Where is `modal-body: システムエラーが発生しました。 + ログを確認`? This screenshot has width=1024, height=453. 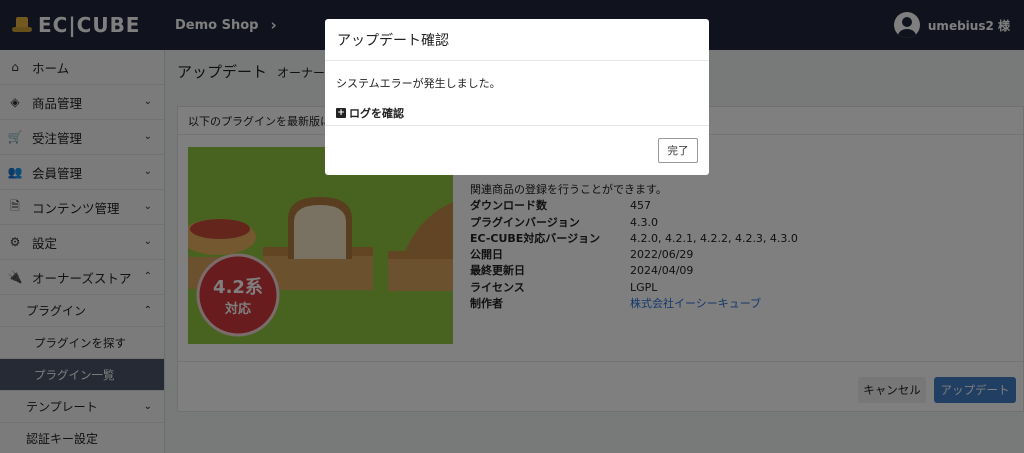 modal-body: システムエラーが発生しました。 + ログを確認 is located at coordinates (517, 97).